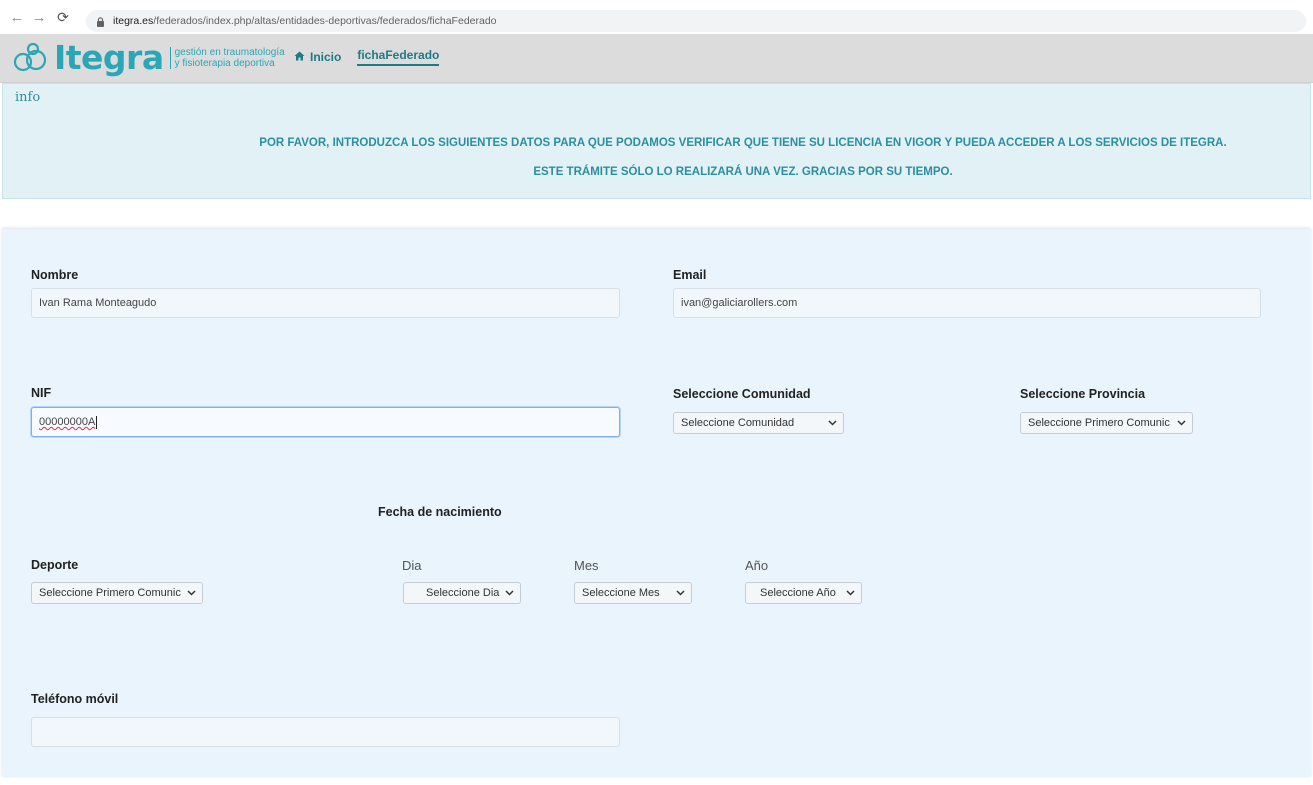 This screenshot has width=1313, height=785. I want to click on nav-home-label: Inicio, so click(326, 57).